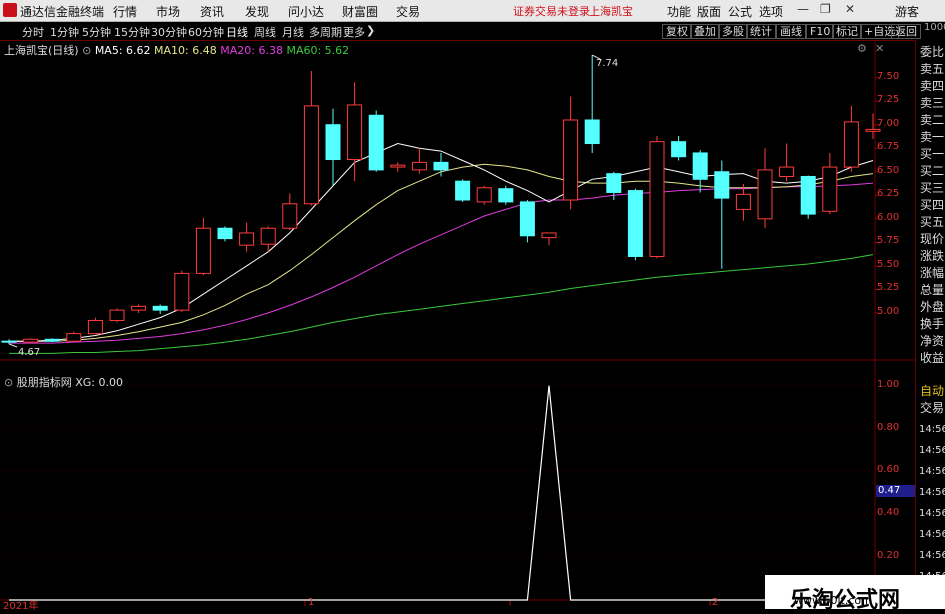 The image size is (945, 614). What do you see at coordinates (293, 32) in the screenshot?
I see `period-monthly: 月线` at bounding box center [293, 32].